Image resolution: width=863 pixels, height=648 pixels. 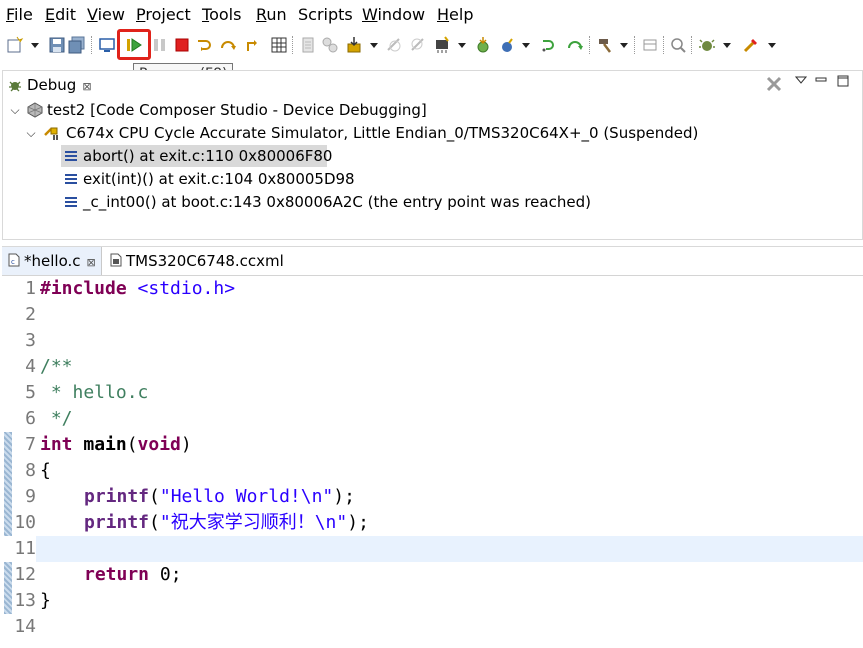 I want to click on hammer-build-icon, so click(x=605, y=45).